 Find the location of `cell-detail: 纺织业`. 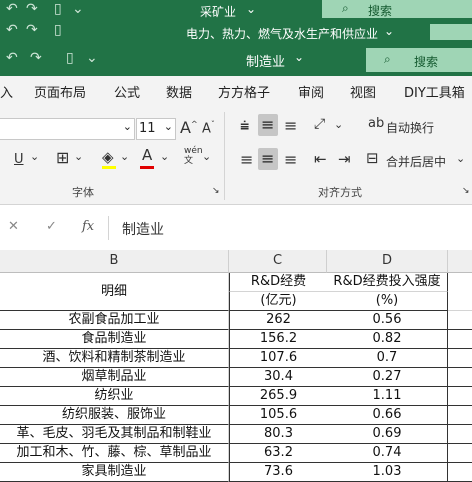

cell-detail: 纺织业 is located at coordinates (114, 396).